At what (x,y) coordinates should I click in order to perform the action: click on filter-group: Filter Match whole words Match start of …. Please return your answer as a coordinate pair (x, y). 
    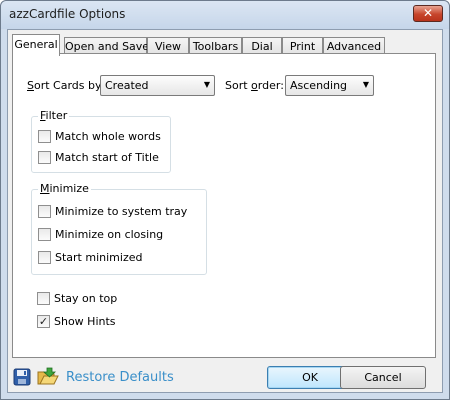
    Looking at the image, I should click on (101, 141).